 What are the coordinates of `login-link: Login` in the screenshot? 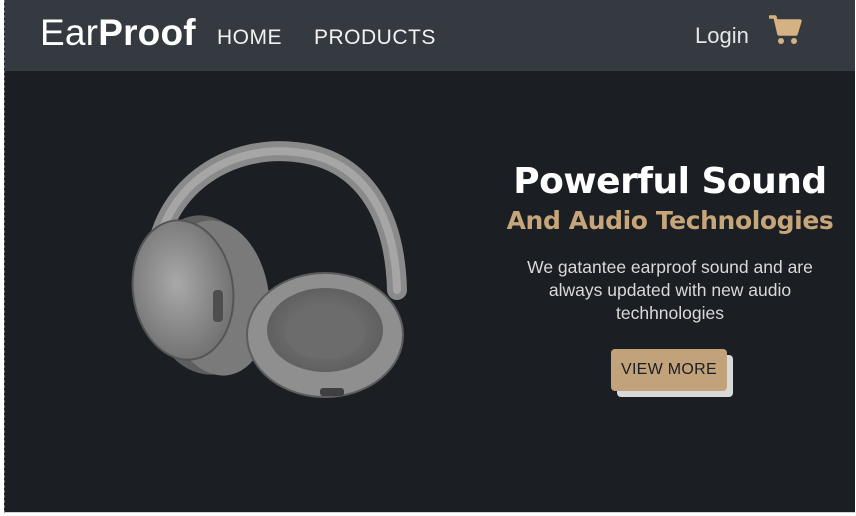 It's located at (722, 36).